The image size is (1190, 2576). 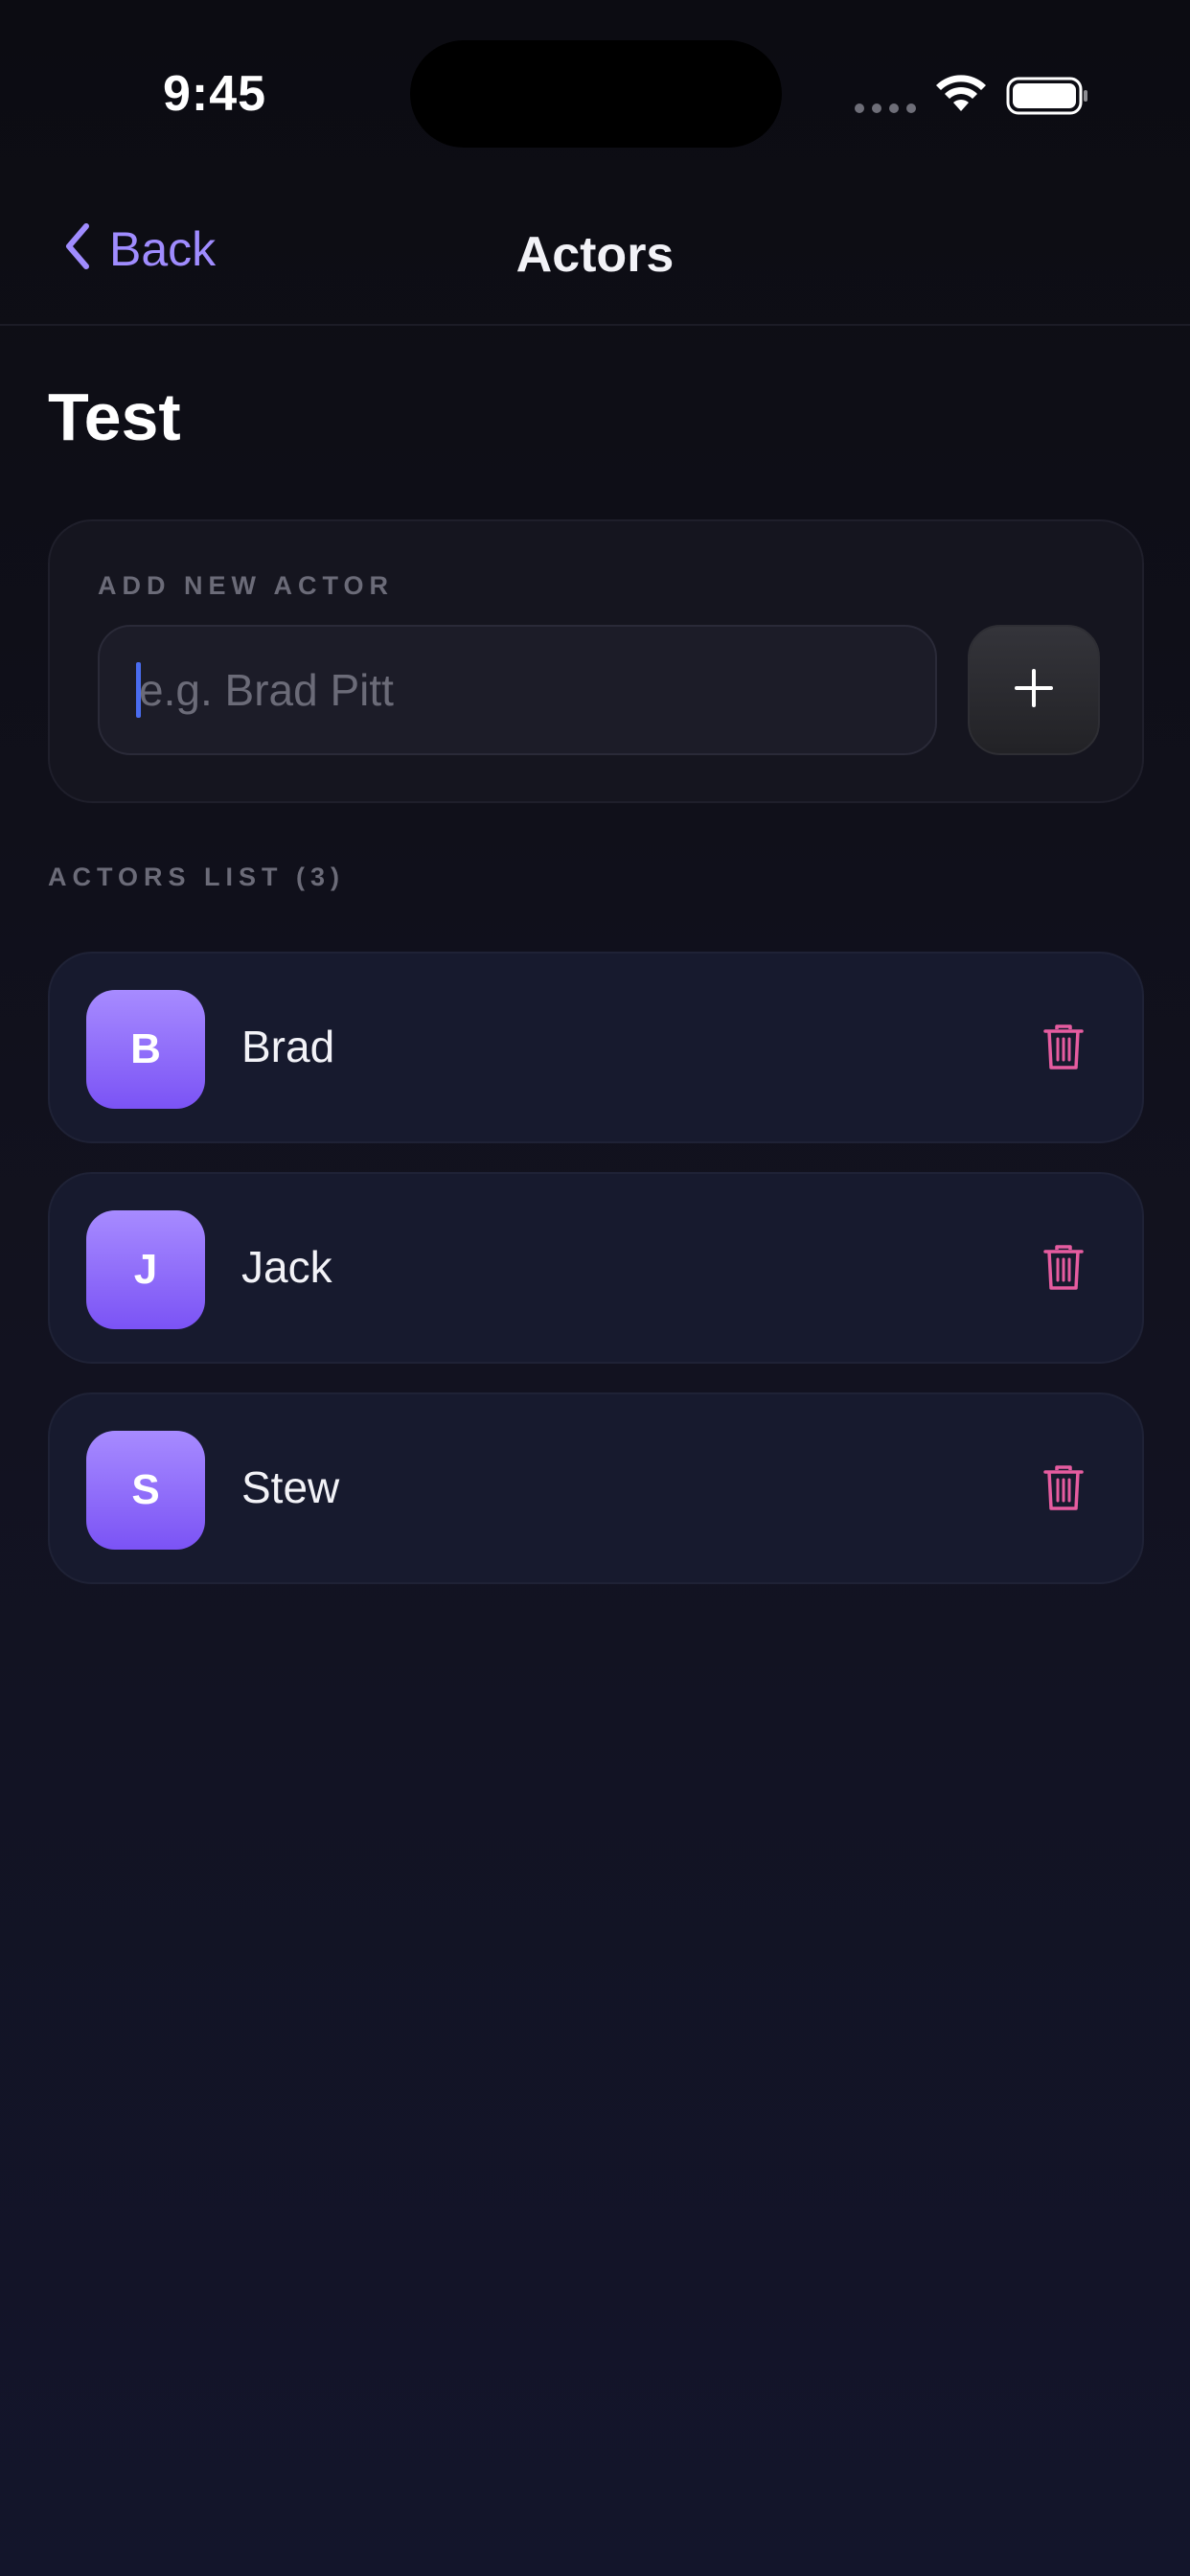 I want to click on navigation-bar: Back Actors, so click(x=595, y=259).